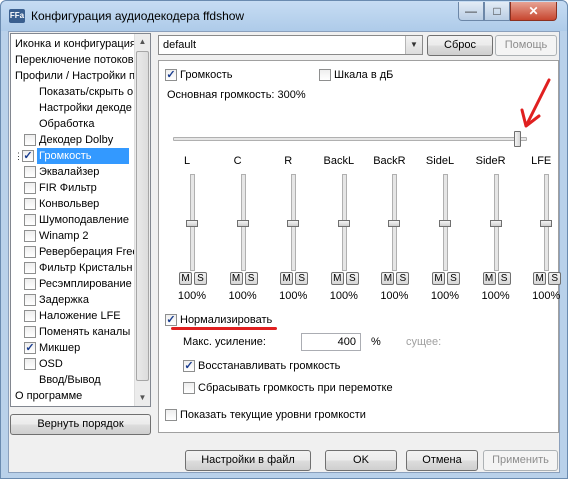  Describe the element at coordinates (171, 320) in the screenshot. I see `normalize-checkbox: ✓` at that location.